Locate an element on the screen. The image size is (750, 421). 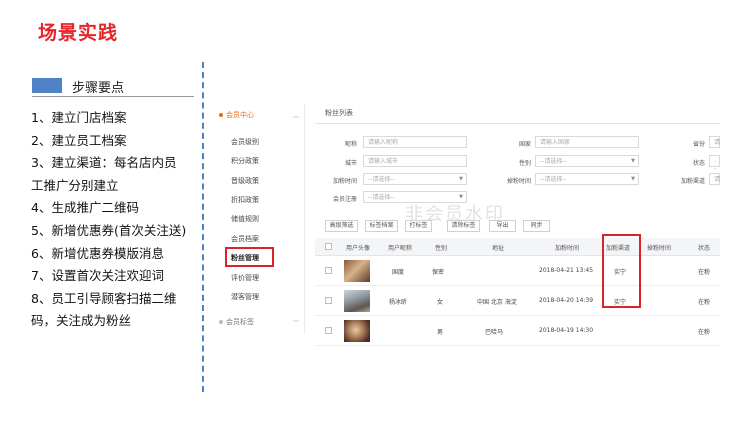
nickname-label: 昵称 is located at coordinates (350, 144).